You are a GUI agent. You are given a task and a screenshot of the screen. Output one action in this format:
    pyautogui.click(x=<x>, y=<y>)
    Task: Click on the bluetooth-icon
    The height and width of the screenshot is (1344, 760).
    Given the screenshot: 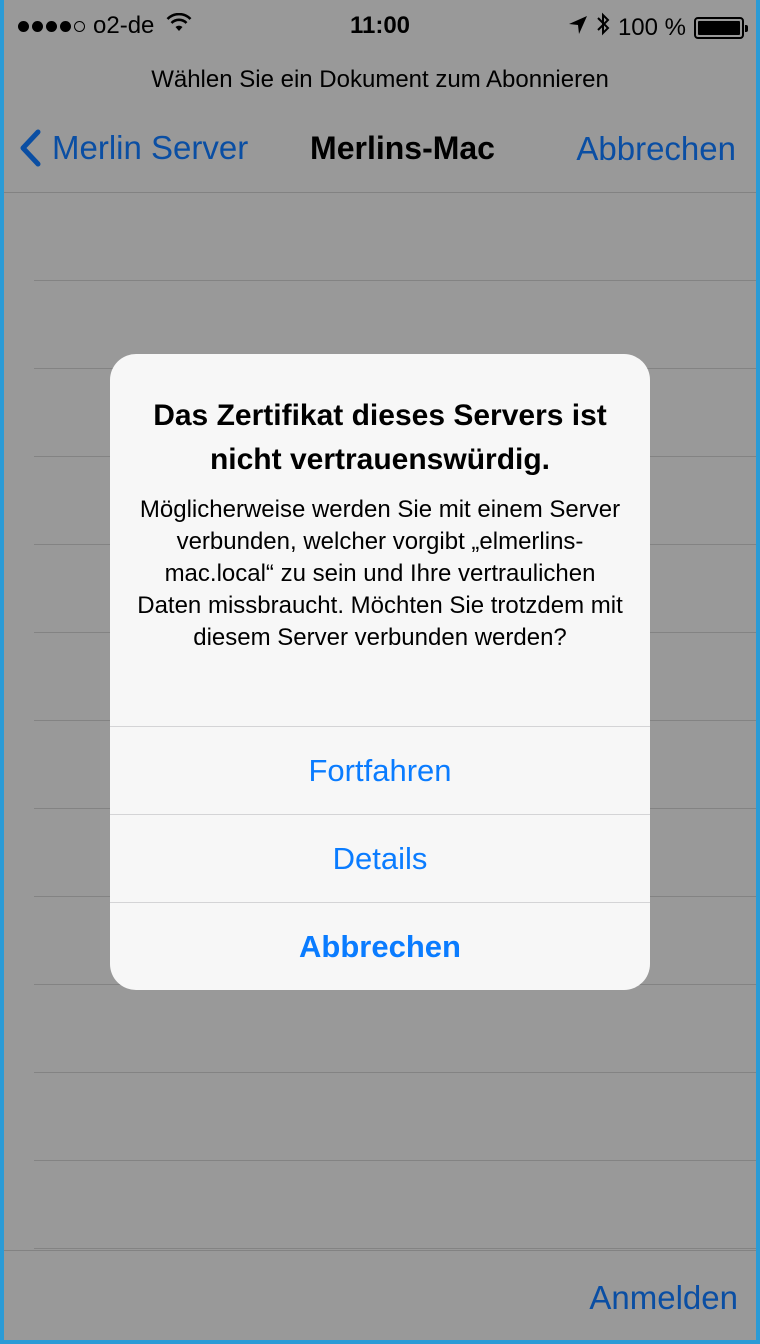 What is the action you would take?
    pyautogui.click(x=603, y=27)
    